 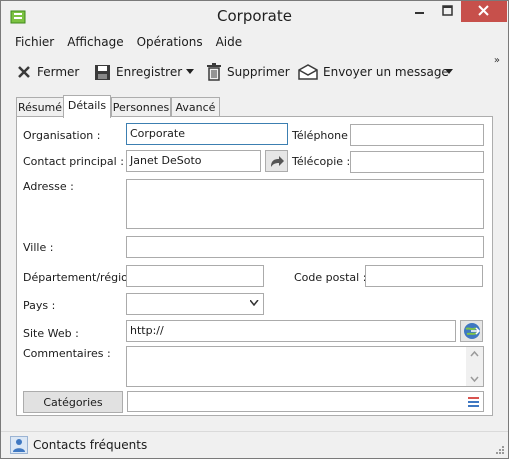 What do you see at coordinates (193, 161) in the screenshot?
I see `contact-field: Janet DeSoto` at bounding box center [193, 161].